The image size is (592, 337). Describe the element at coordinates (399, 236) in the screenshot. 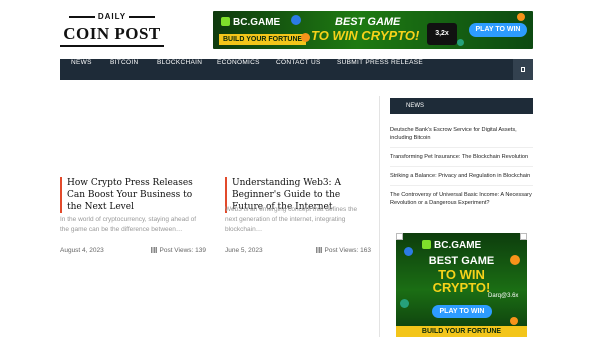

I see `ad-info-icon` at that location.